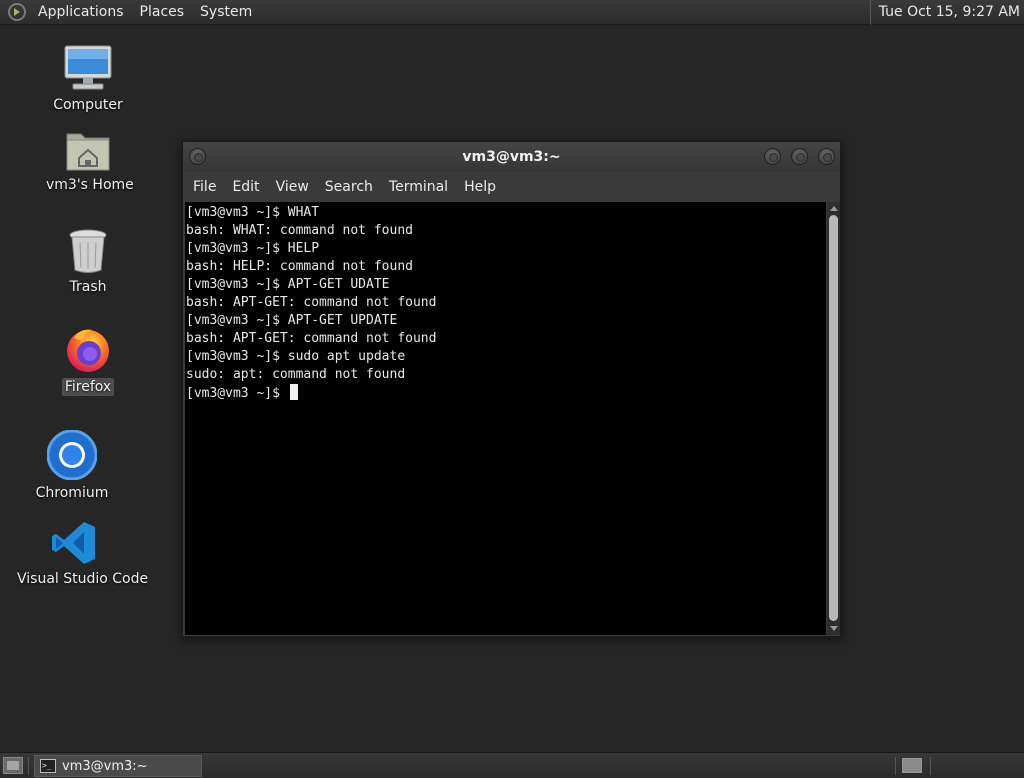  What do you see at coordinates (245, 187) in the screenshot?
I see `menu-edit: Edit` at bounding box center [245, 187].